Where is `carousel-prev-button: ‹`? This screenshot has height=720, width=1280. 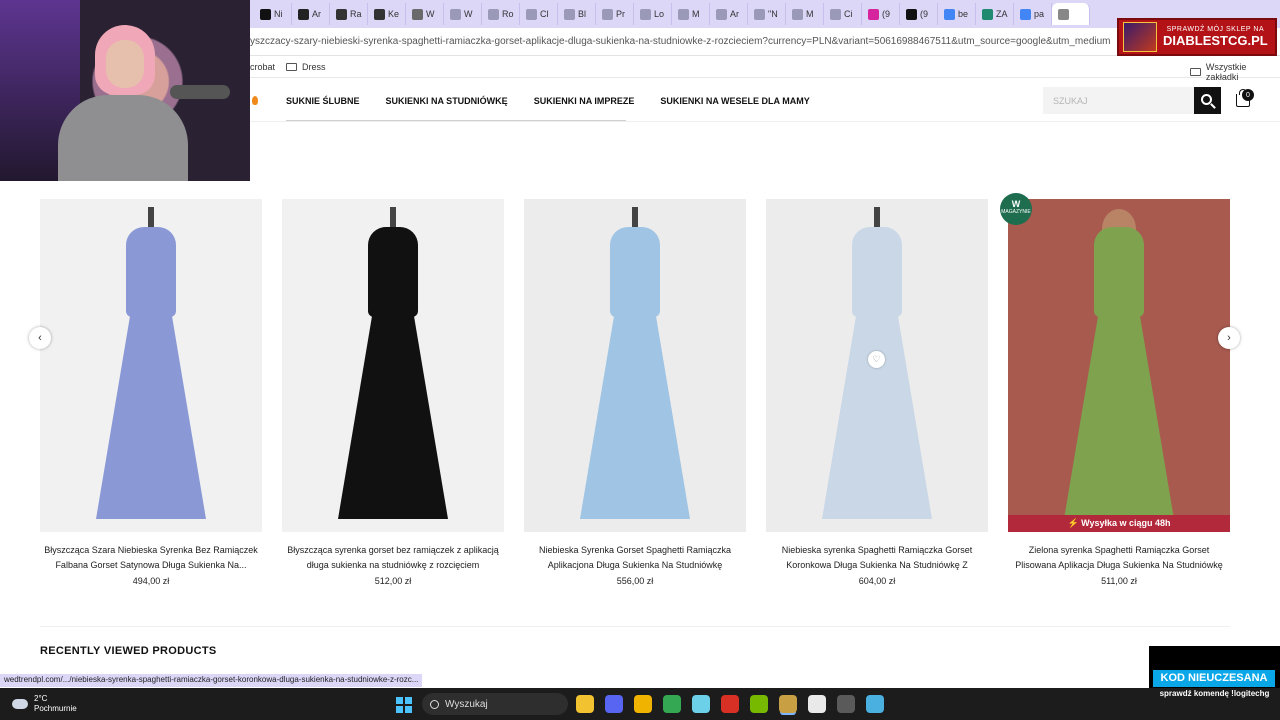 carousel-prev-button: ‹ is located at coordinates (40, 338).